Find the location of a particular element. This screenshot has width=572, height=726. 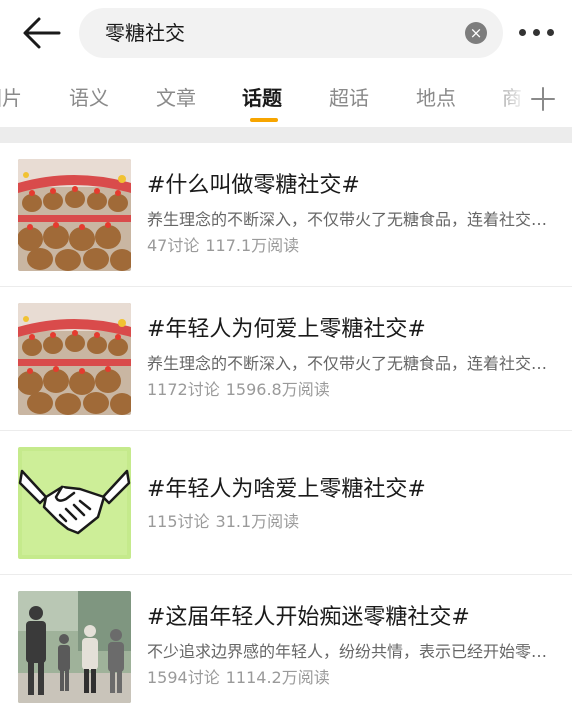

read-count: 31.1万阅读 is located at coordinates (257, 521).